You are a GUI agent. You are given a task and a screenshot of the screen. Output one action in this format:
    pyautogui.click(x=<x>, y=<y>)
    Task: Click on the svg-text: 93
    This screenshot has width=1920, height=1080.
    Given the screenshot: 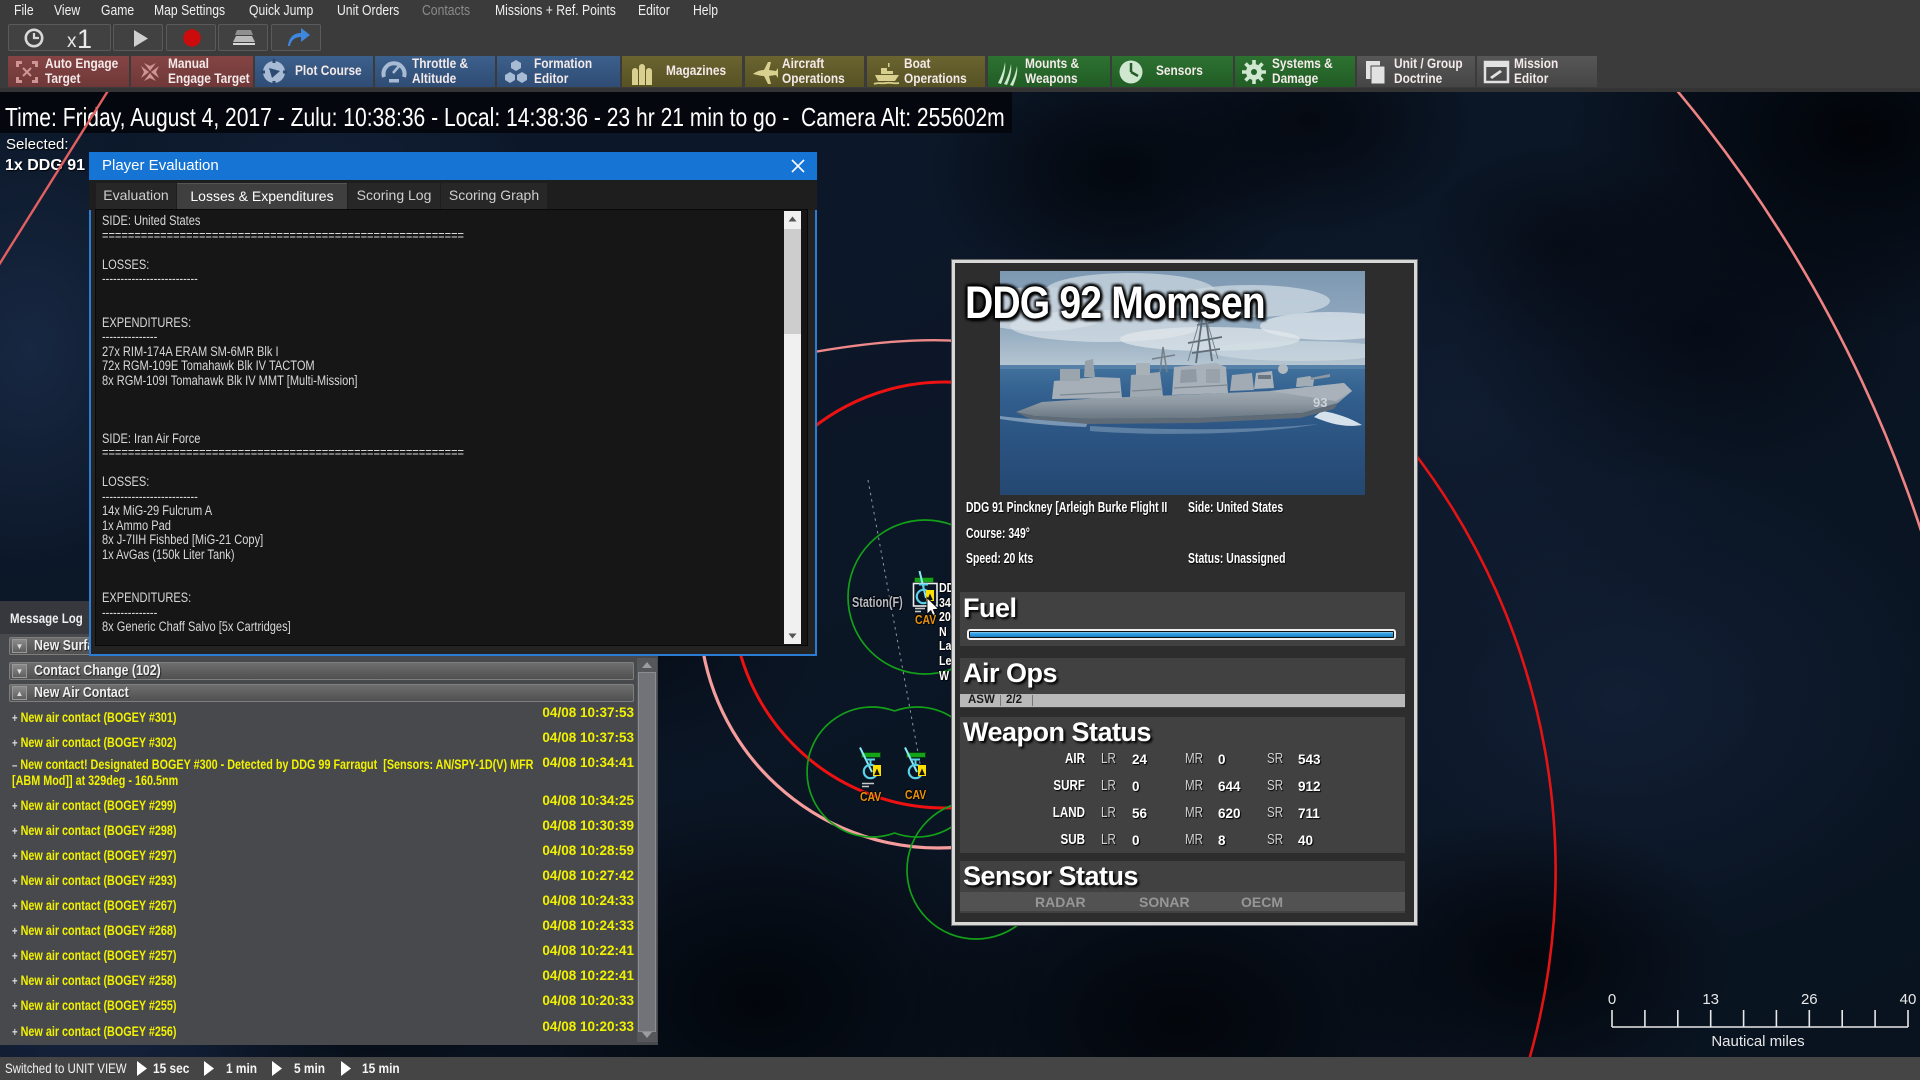 What is the action you would take?
    pyautogui.click(x=1320, y=402)
    